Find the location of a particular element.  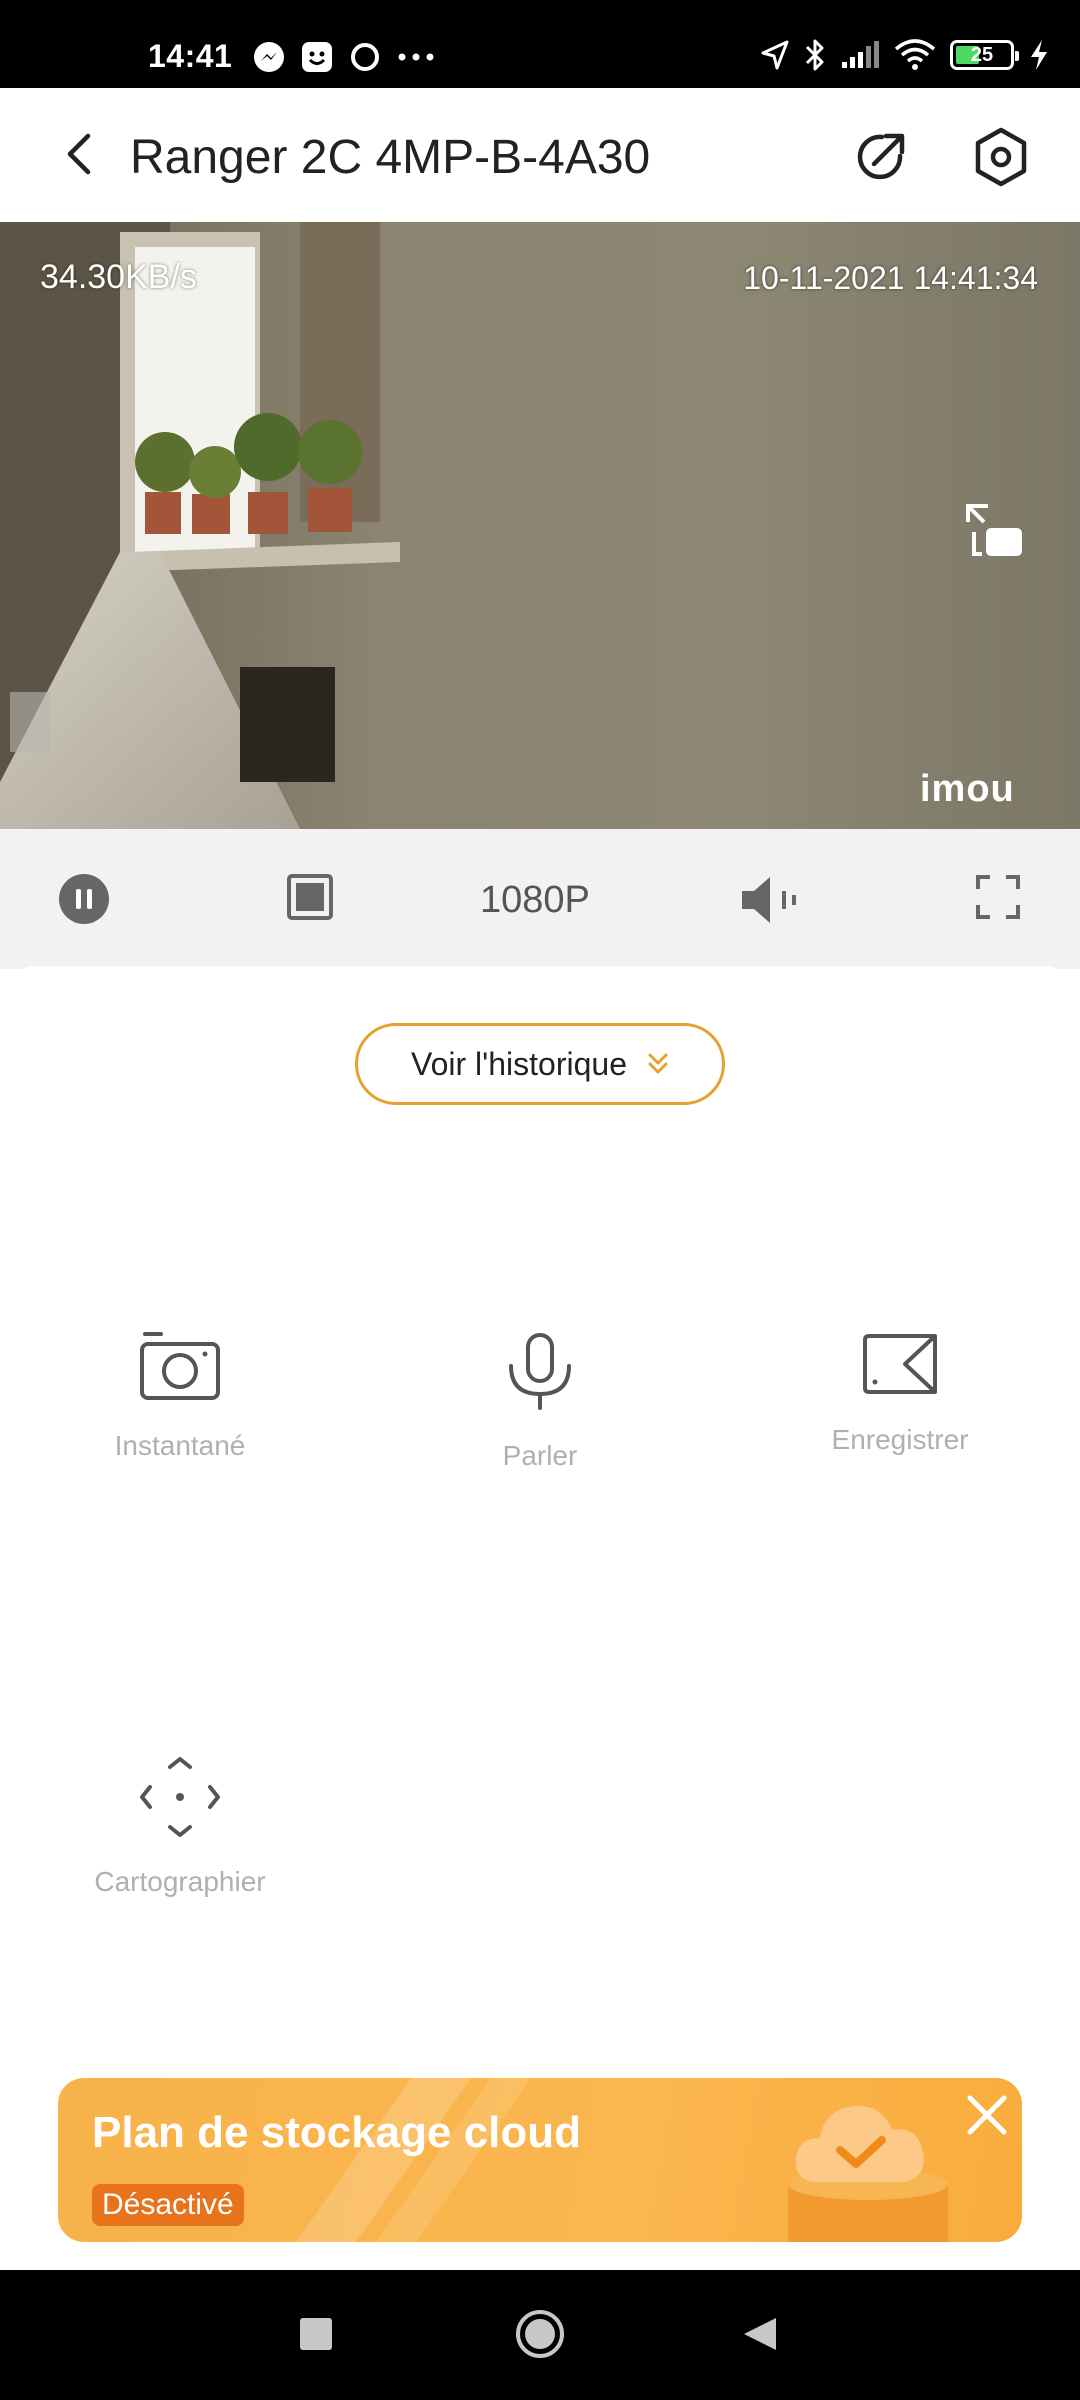

view-history-label: Voir l'historique is located at coordinates (519, 1063).